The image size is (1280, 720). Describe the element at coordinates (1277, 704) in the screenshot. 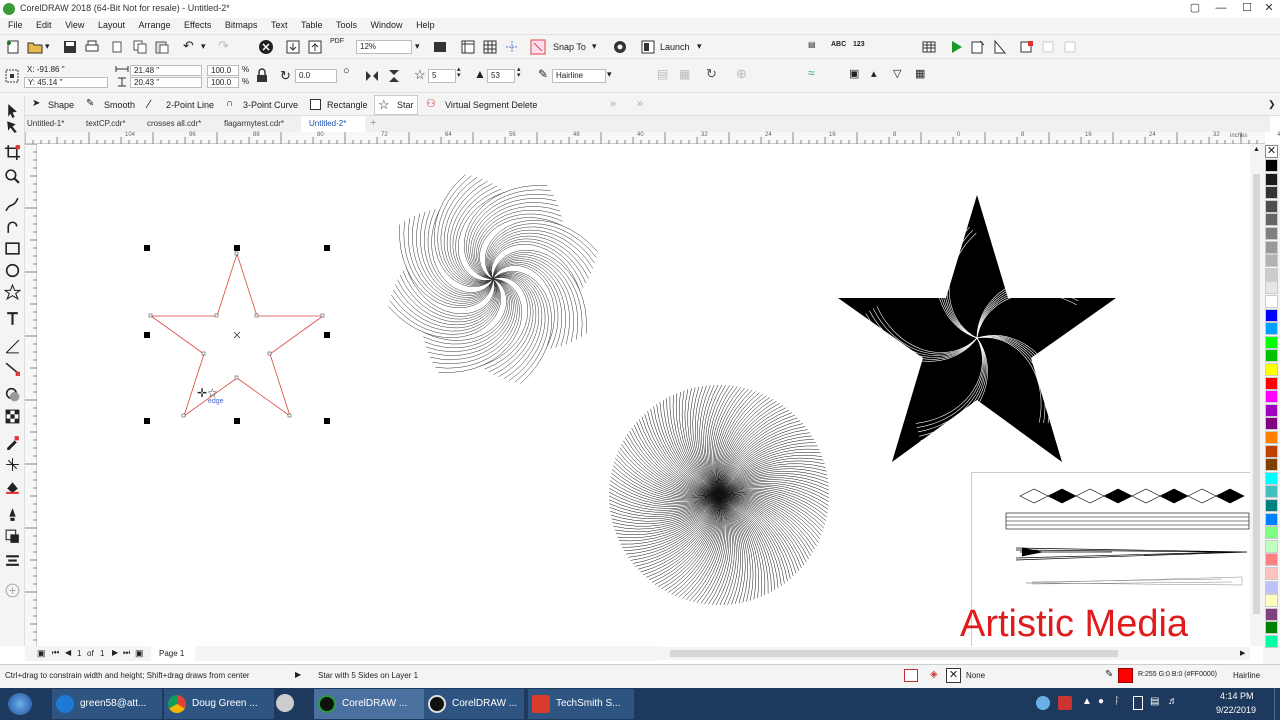

I see `show-desktop-button` at that location.